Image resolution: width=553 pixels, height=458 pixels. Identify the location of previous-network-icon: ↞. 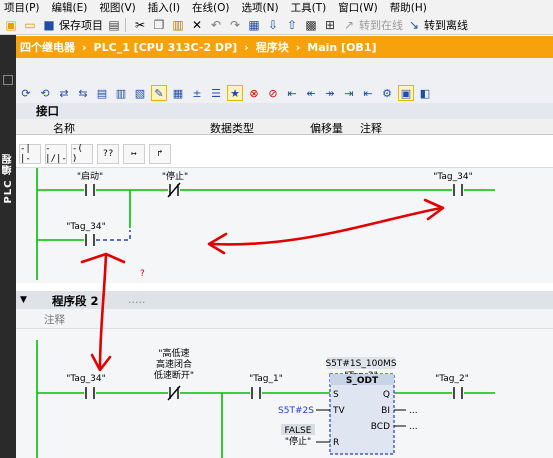
(311, 93).